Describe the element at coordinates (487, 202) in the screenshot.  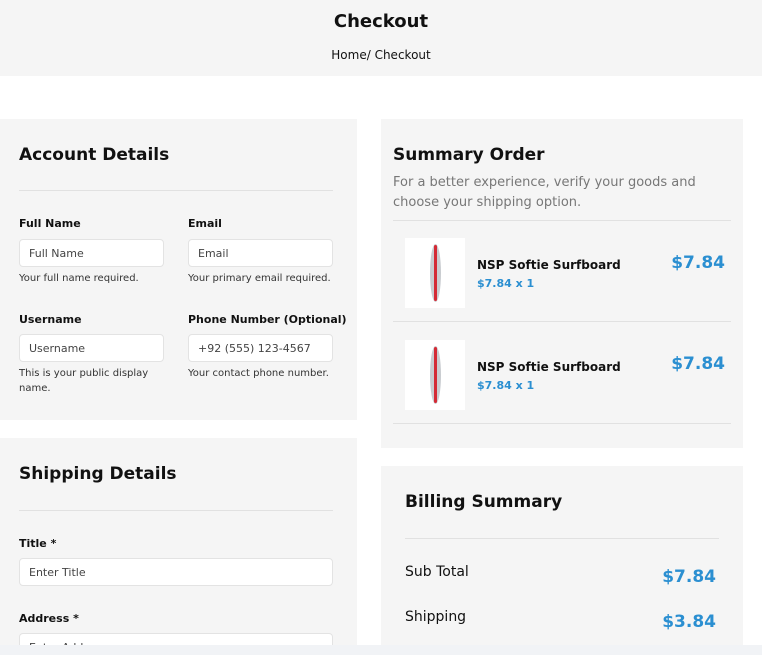
I see `subtitle-line: choose your shipping option.` at that location.